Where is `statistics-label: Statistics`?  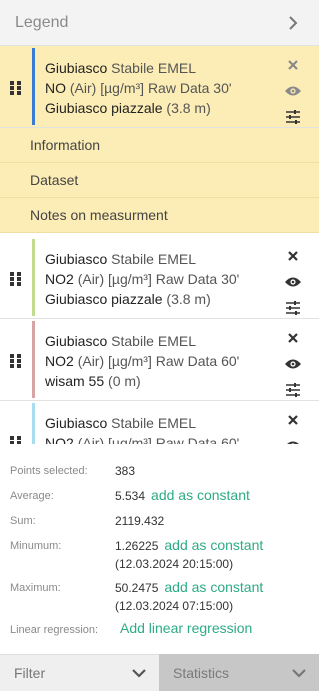 statistics-label: Statistics is located at coordinates (201, 672).